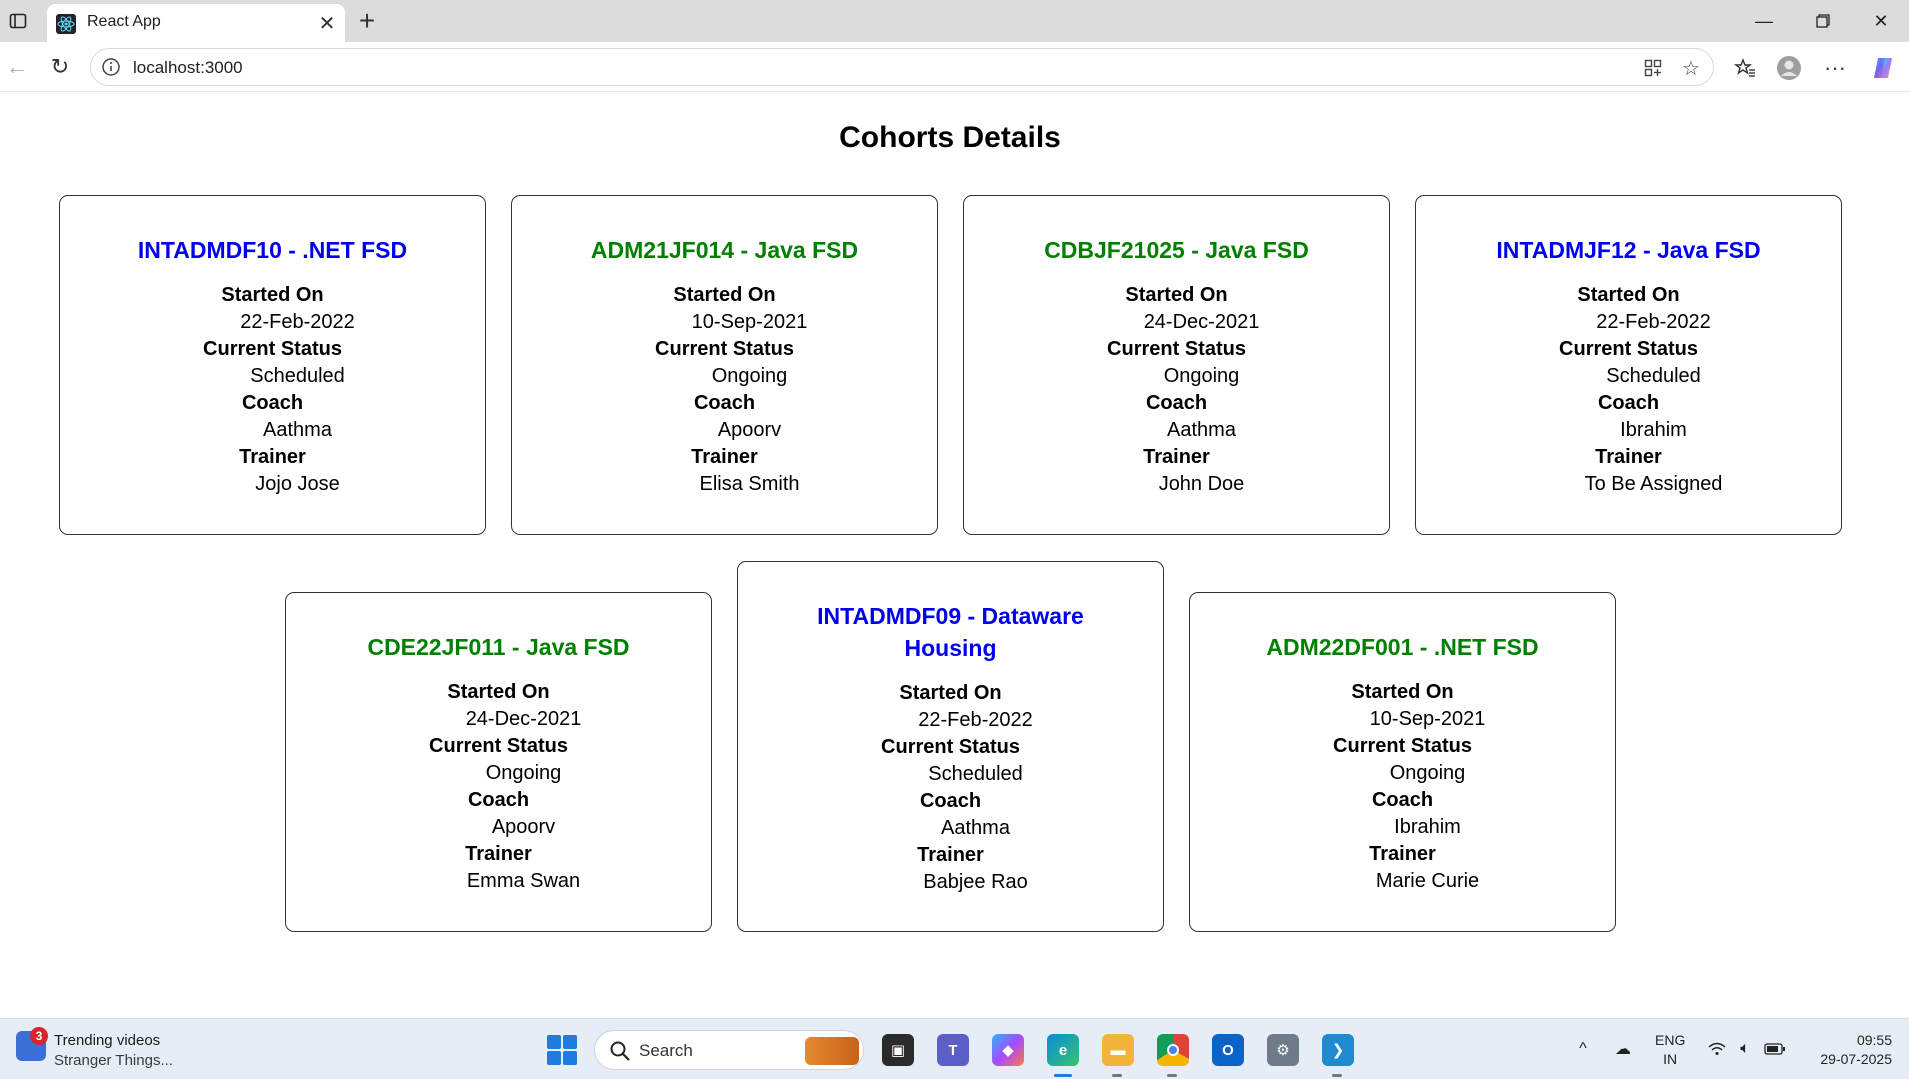 This screenshot has height=1079, width=1909. I want to click on coach-value: Aathma, so click(975, 828).